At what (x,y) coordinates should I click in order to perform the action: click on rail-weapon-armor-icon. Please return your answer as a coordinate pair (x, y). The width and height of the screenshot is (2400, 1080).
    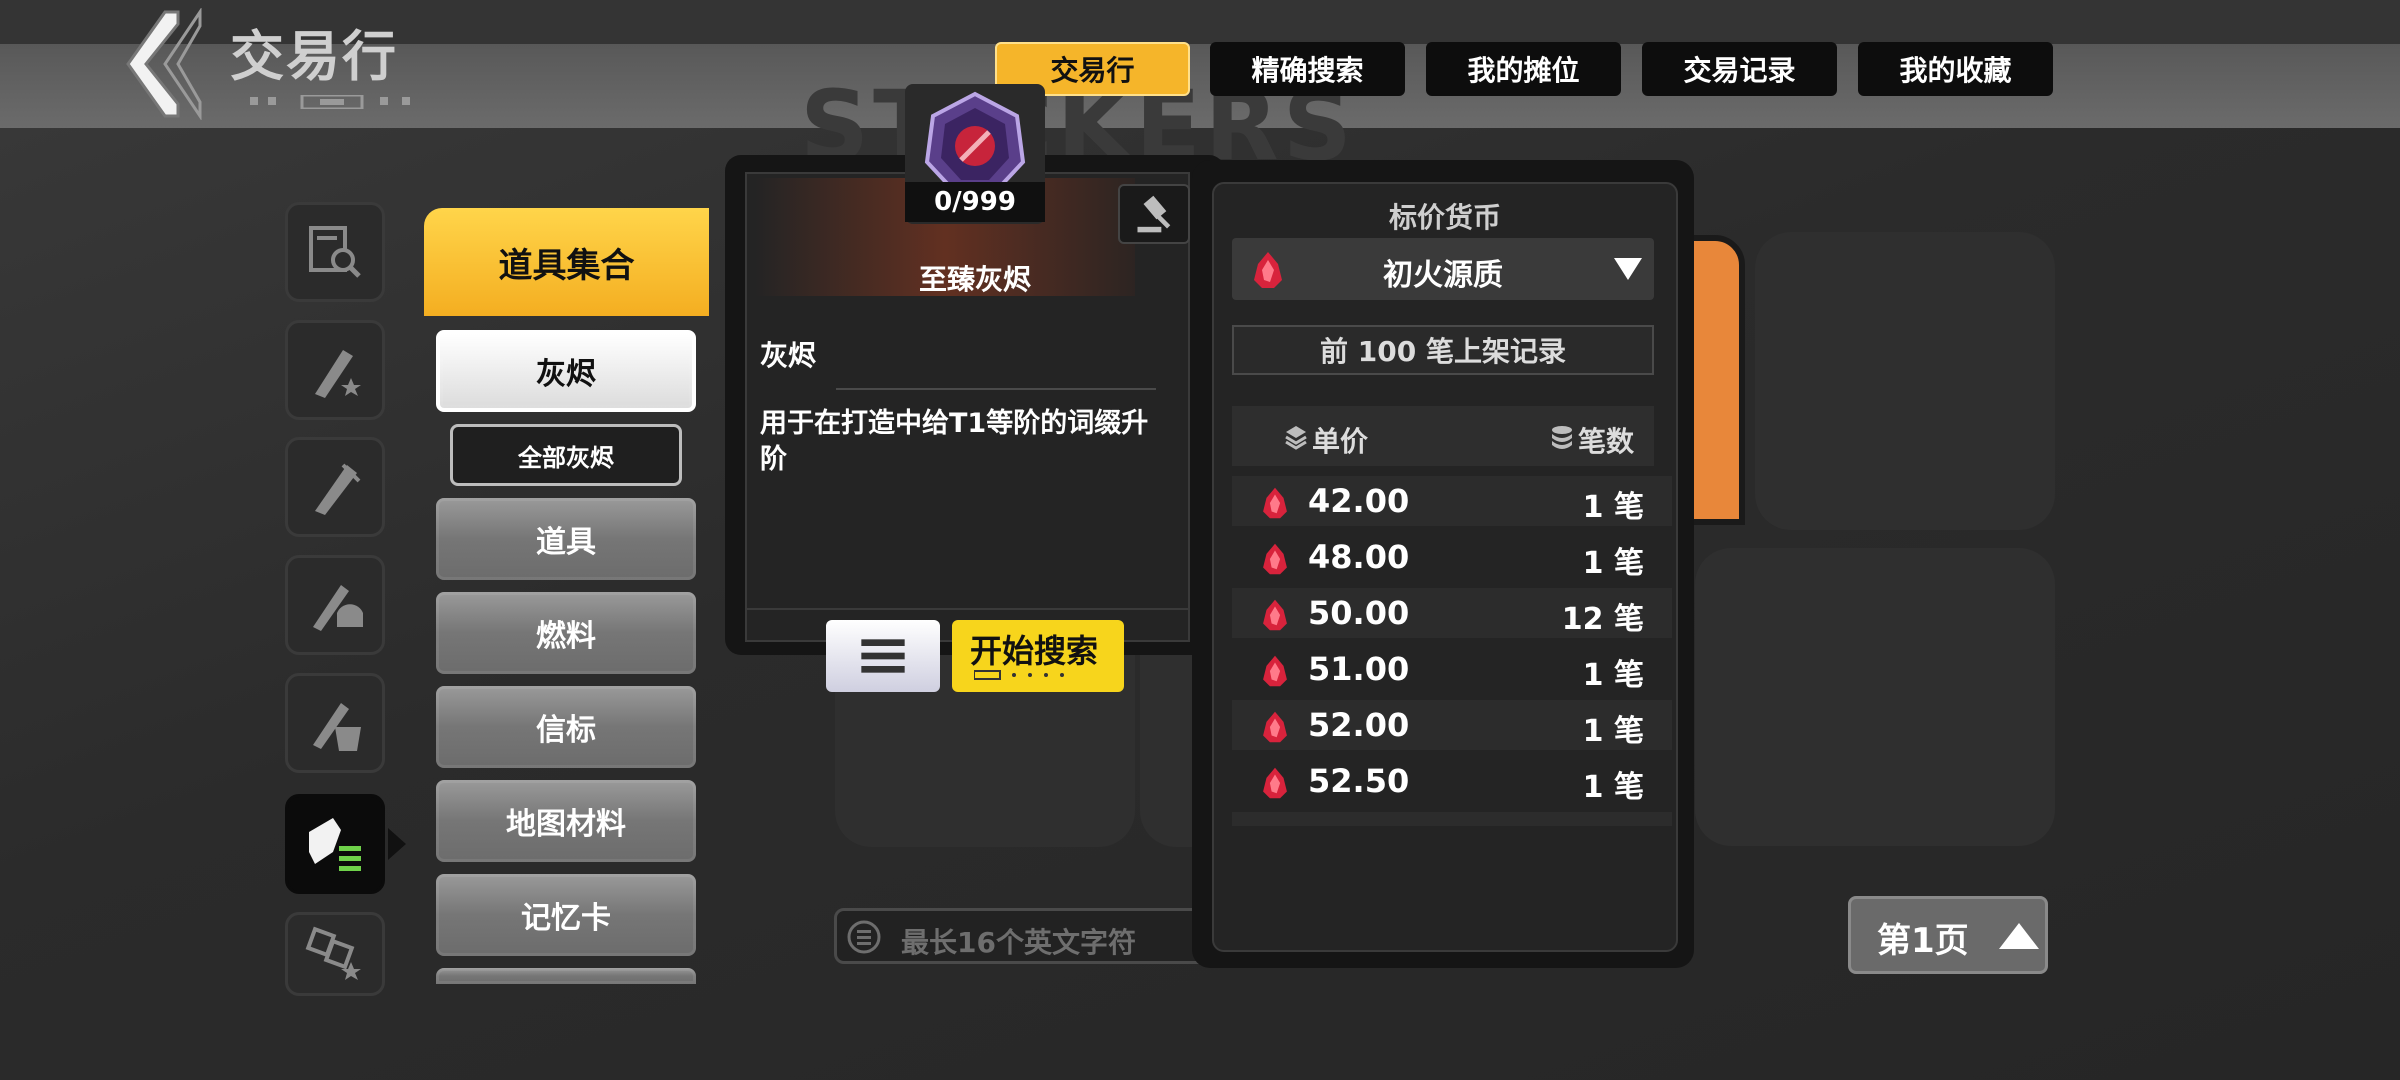
    Looking at the image, I should click on (335, 723).